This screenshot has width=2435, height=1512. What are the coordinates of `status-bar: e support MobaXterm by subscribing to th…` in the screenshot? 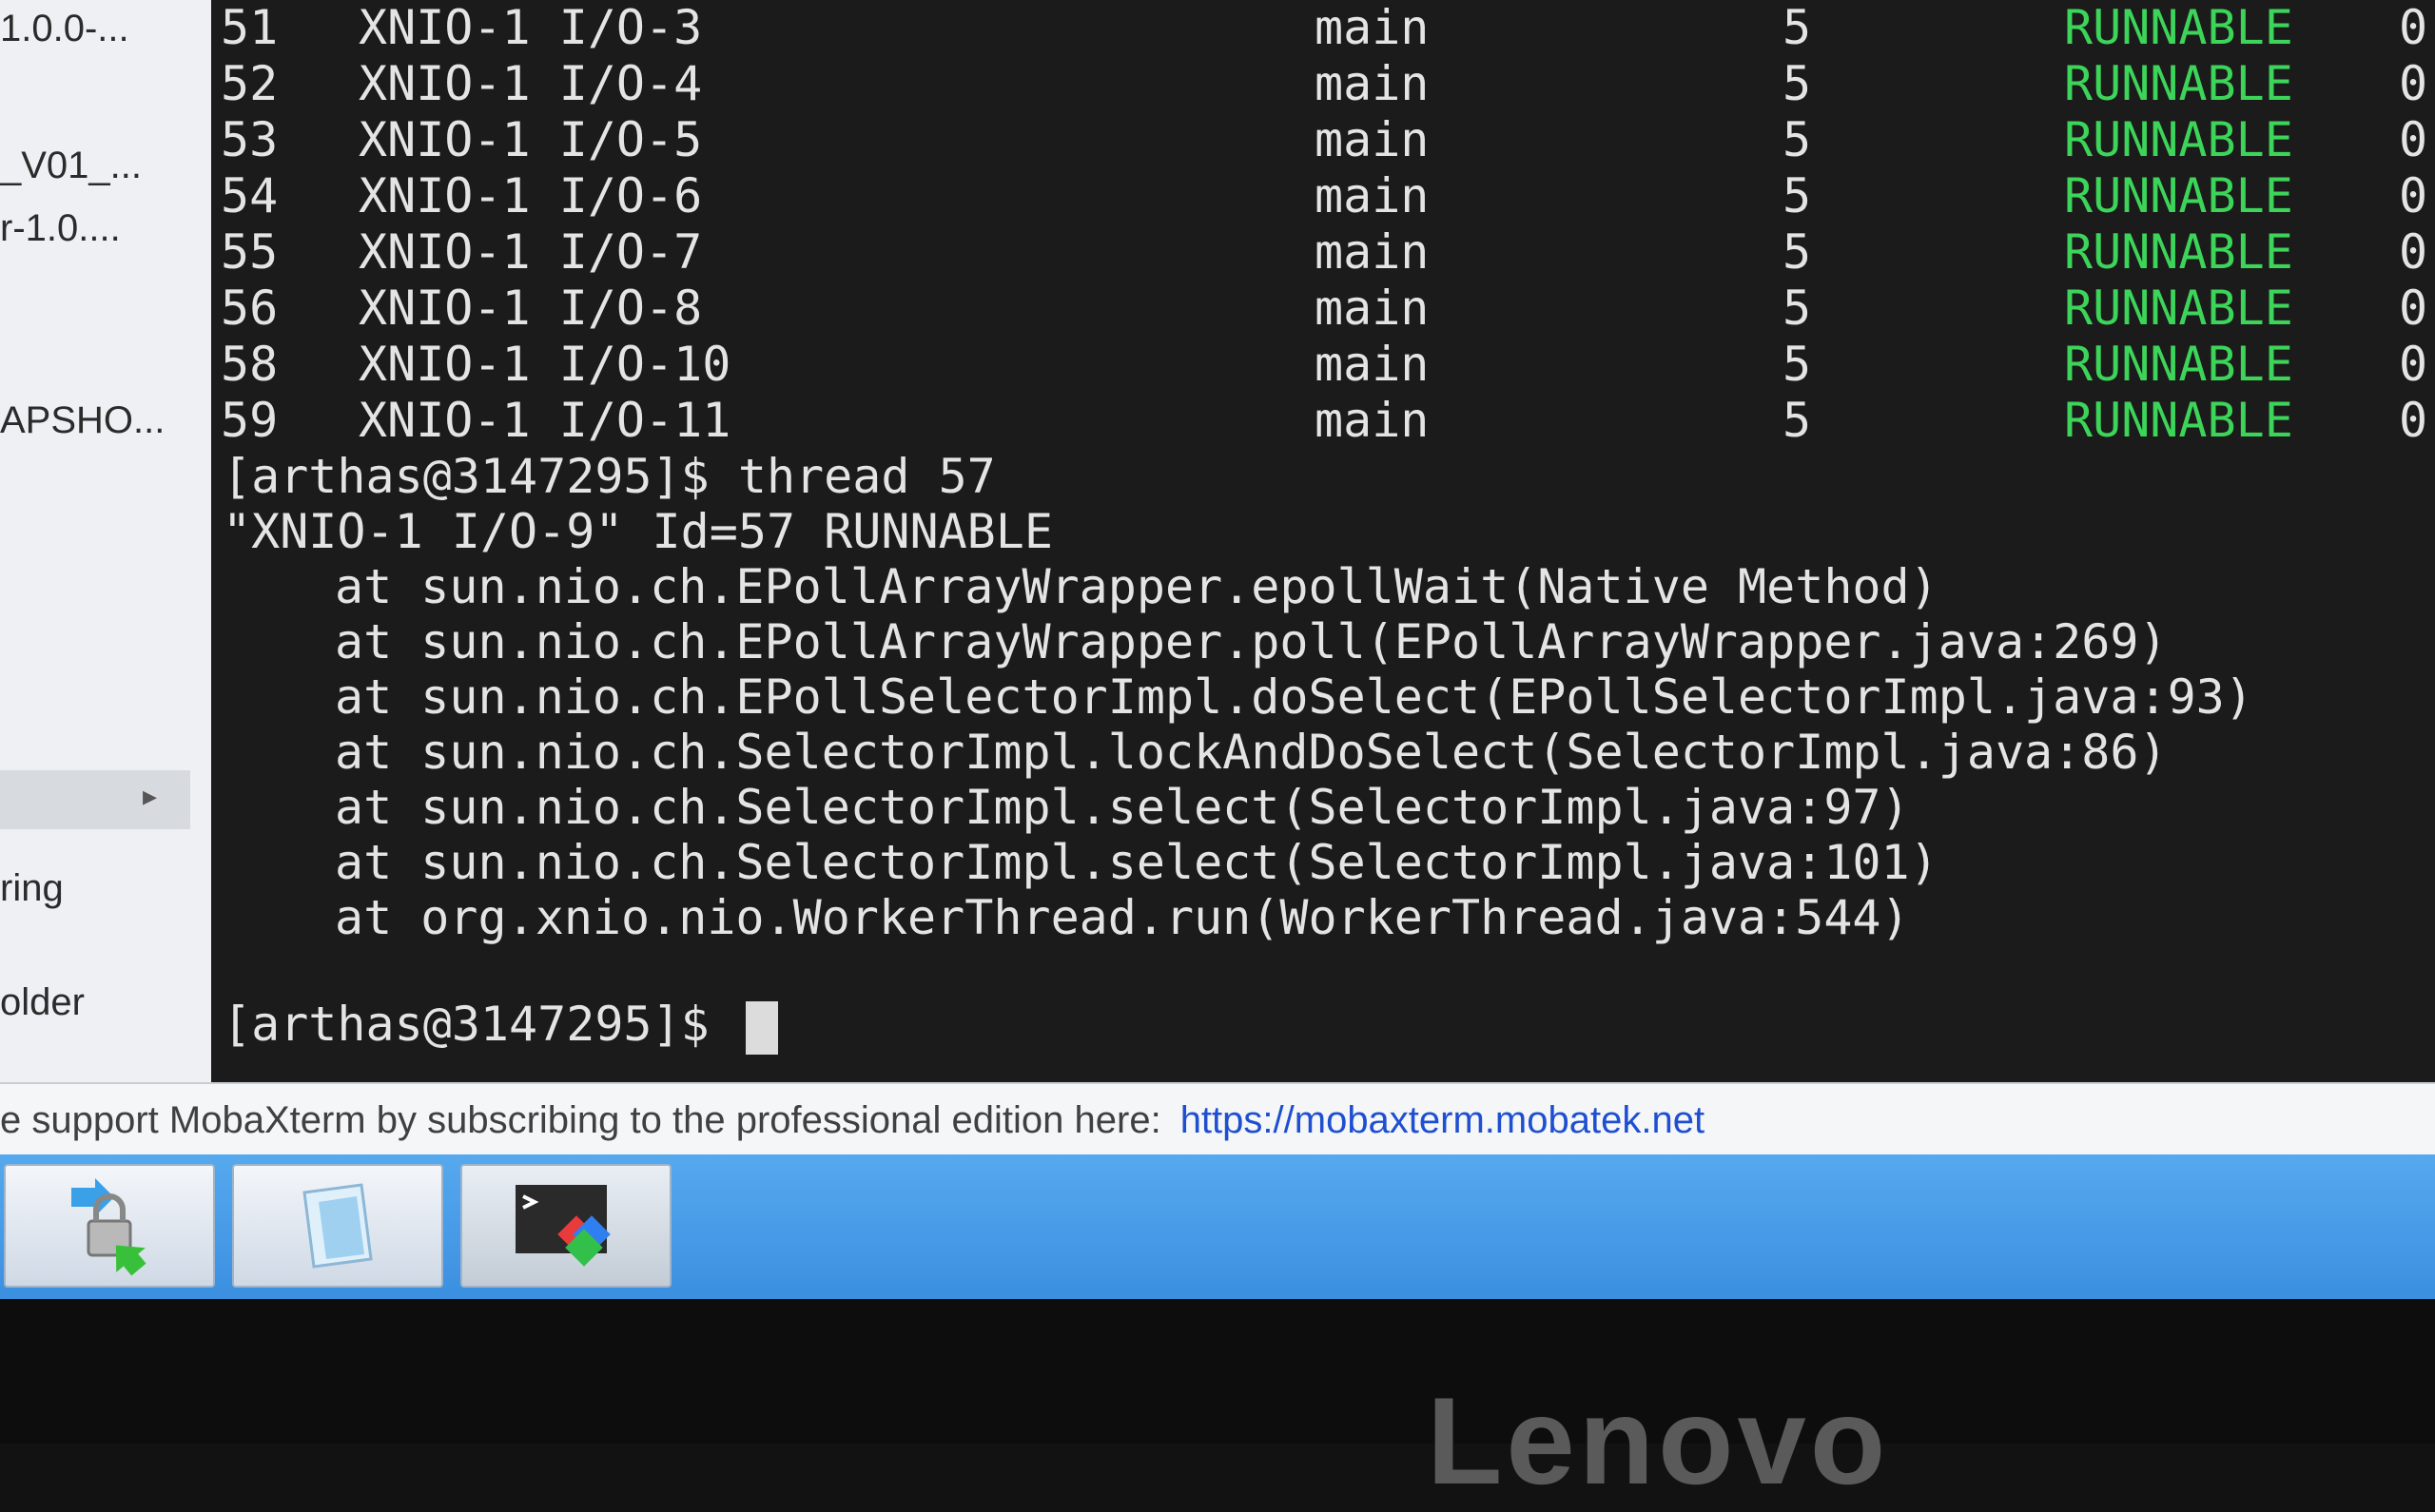 It's located at (1217, 1119).